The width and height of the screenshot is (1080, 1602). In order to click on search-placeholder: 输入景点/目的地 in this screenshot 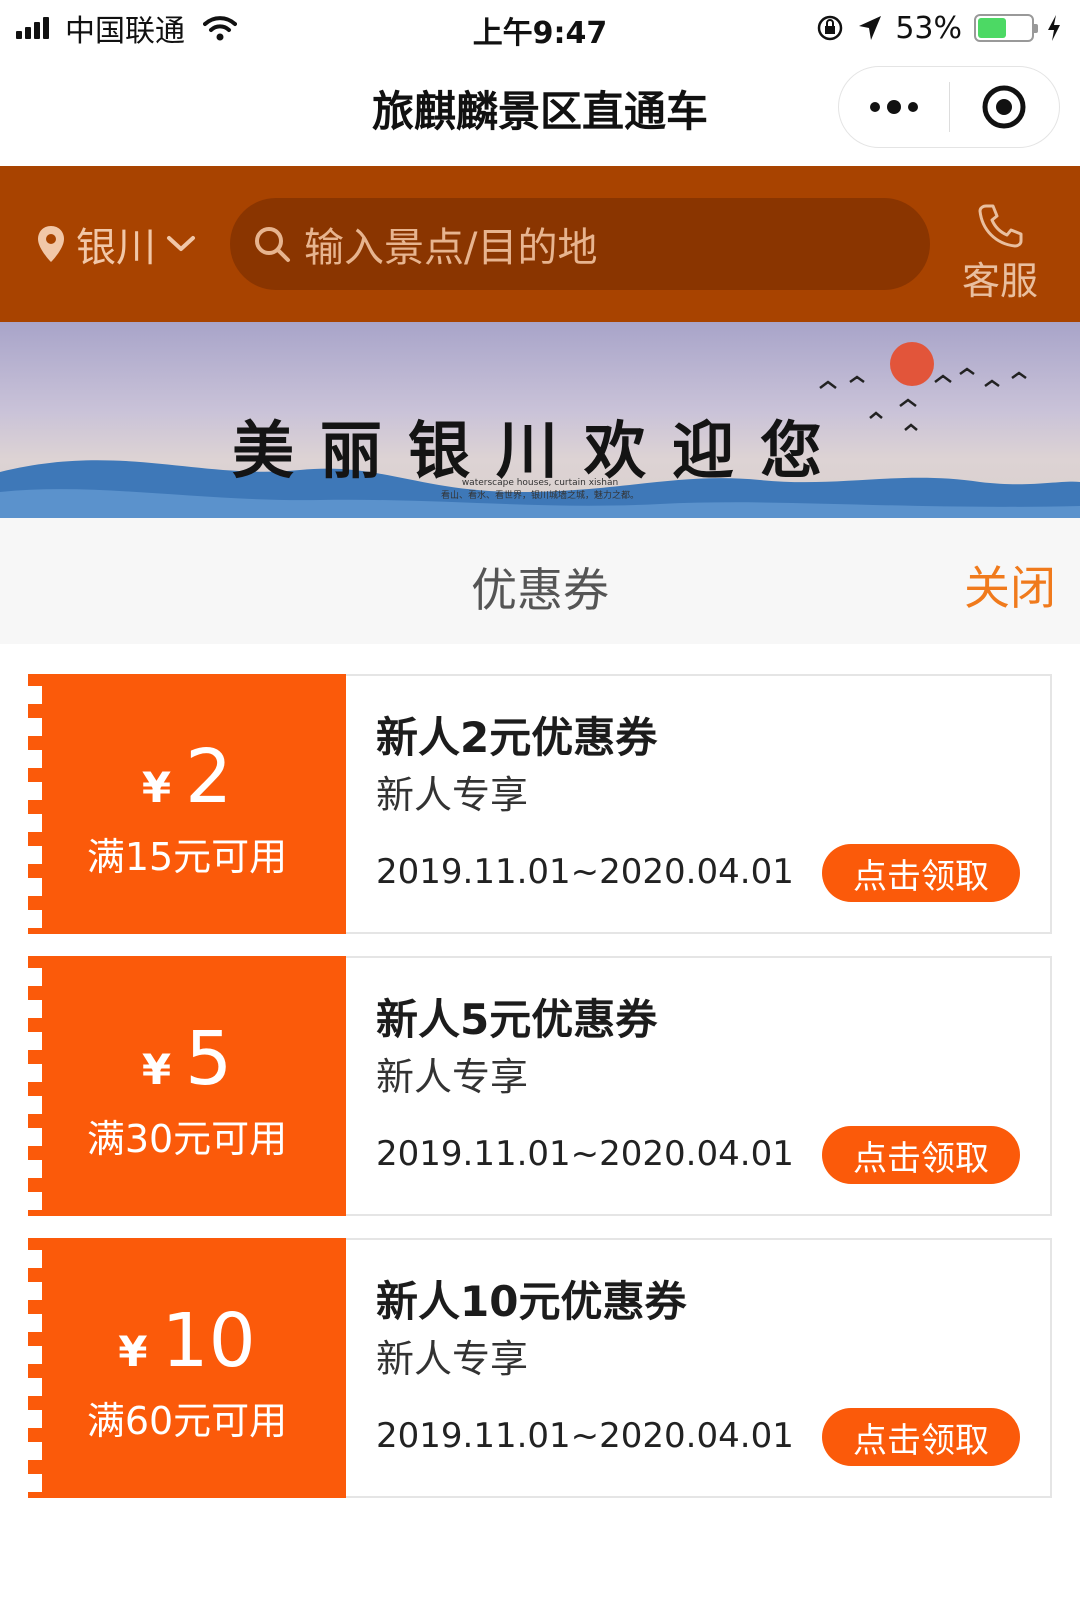, I will do `click(451, 248)`.